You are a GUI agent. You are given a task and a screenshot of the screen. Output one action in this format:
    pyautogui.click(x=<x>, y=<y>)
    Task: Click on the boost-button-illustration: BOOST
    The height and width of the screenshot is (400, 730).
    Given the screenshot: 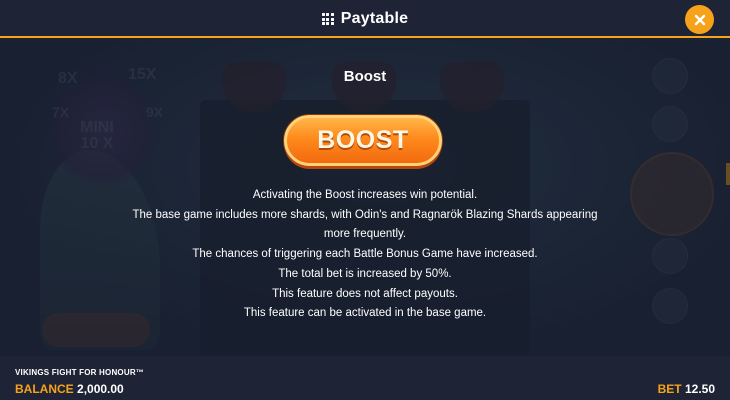 What is the action you would take?
    pyautogui.click(x=363, y=140)
    